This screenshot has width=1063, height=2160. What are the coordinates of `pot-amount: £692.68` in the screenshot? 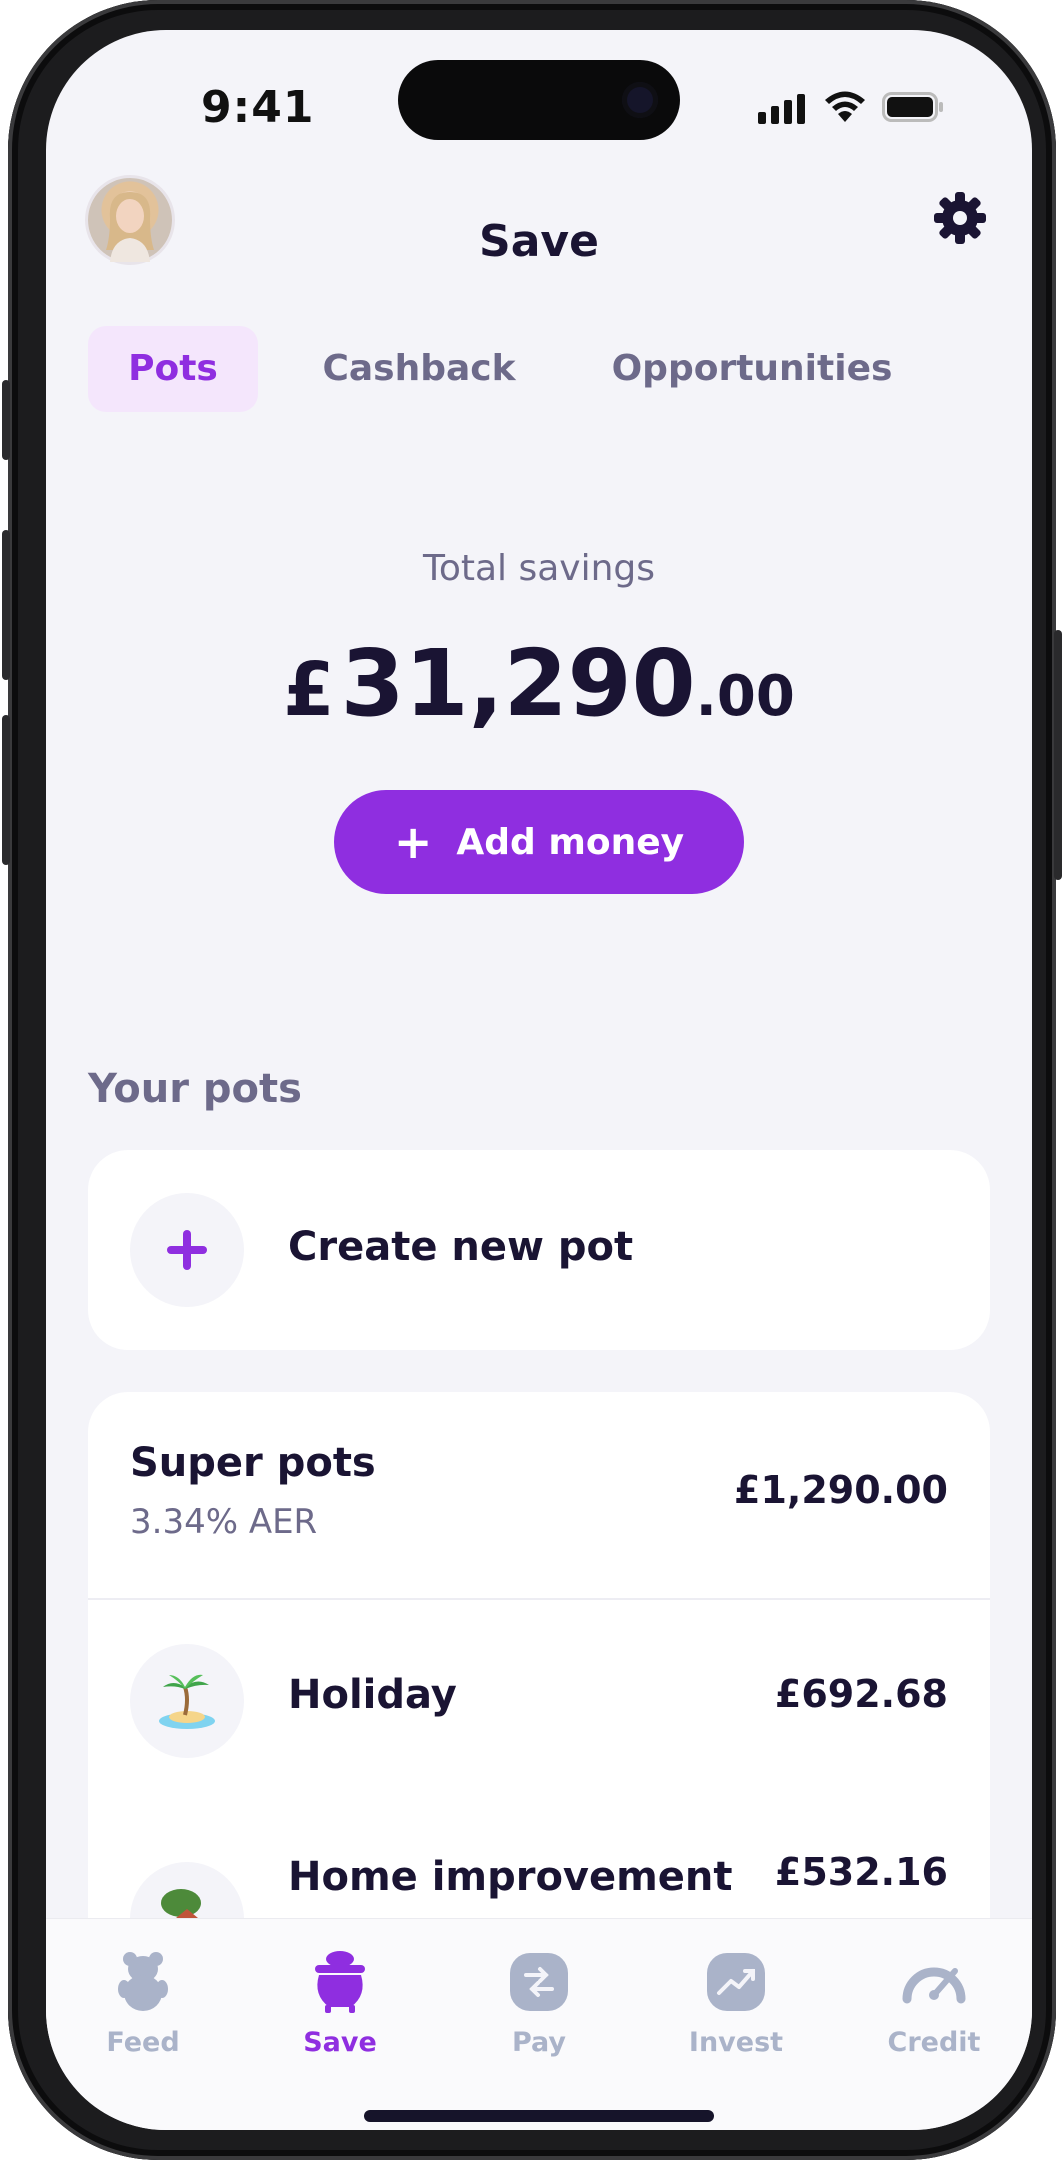 It's located at (861, 1694).